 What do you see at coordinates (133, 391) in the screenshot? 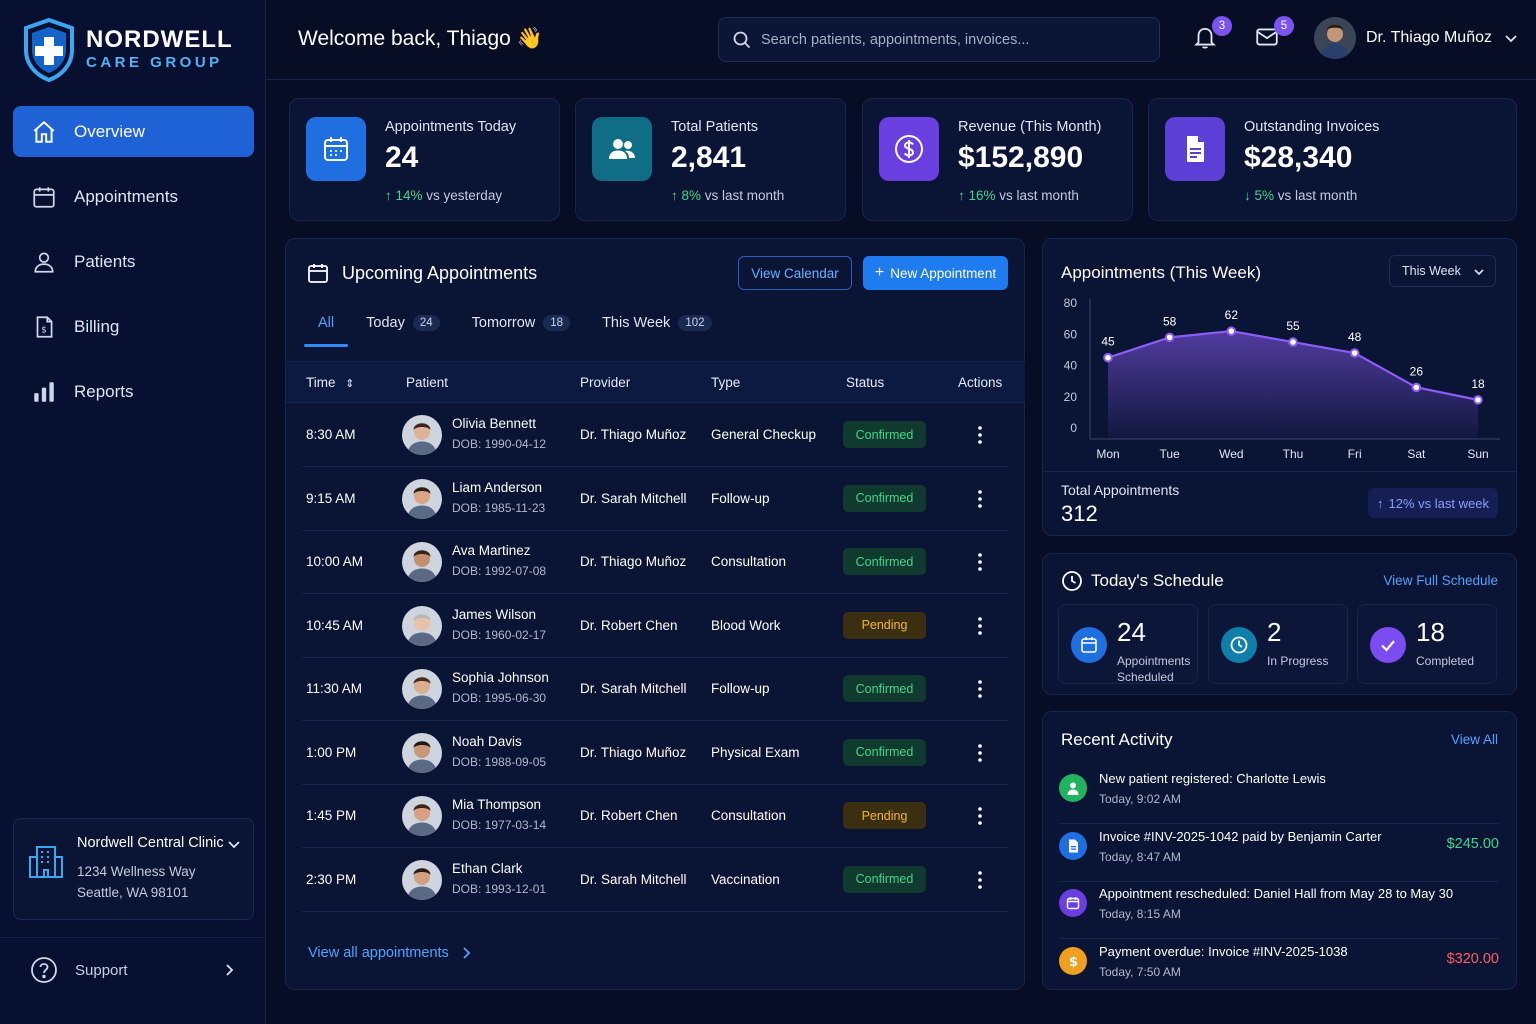
I see `nav-item-reports: Reports` at bounding box center [133, 391].